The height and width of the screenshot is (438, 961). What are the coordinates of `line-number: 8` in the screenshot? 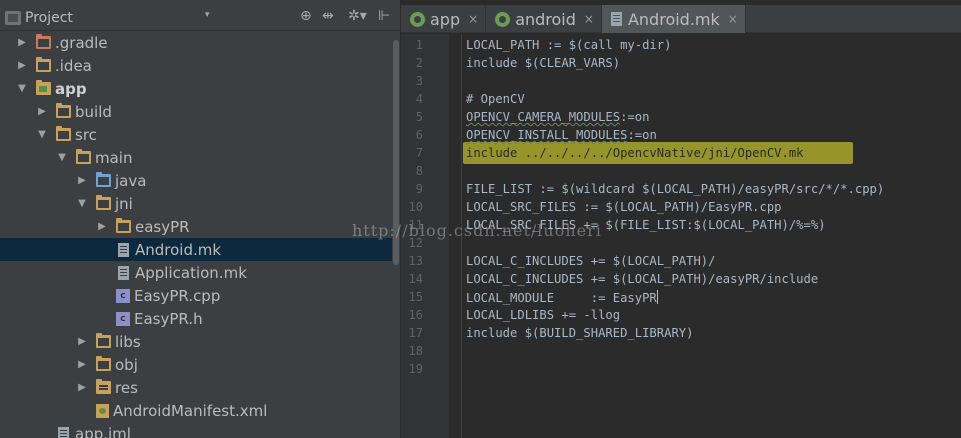 It's located at (419, 171).